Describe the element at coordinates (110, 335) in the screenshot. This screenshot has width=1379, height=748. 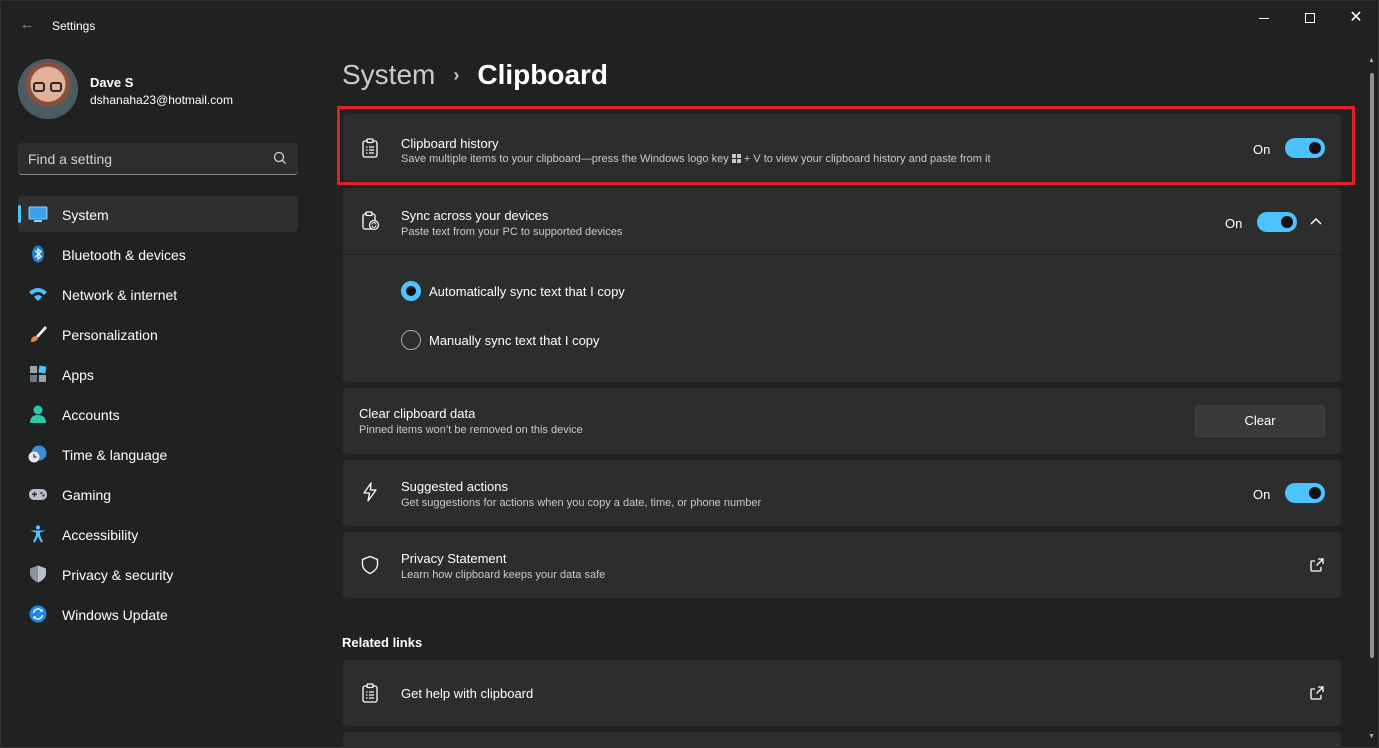
I see `sidebar-item-label: Personalization` at that location.